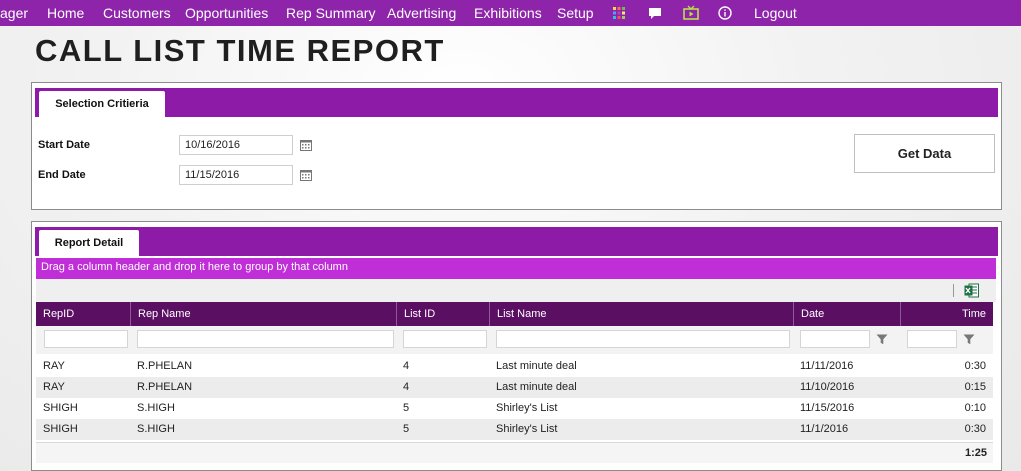 The height and width of the screenshot is (471, 1021). Describe the element at coordinates (62, 175) in the screenshot. I see `end-date-label: End Date` at that location.